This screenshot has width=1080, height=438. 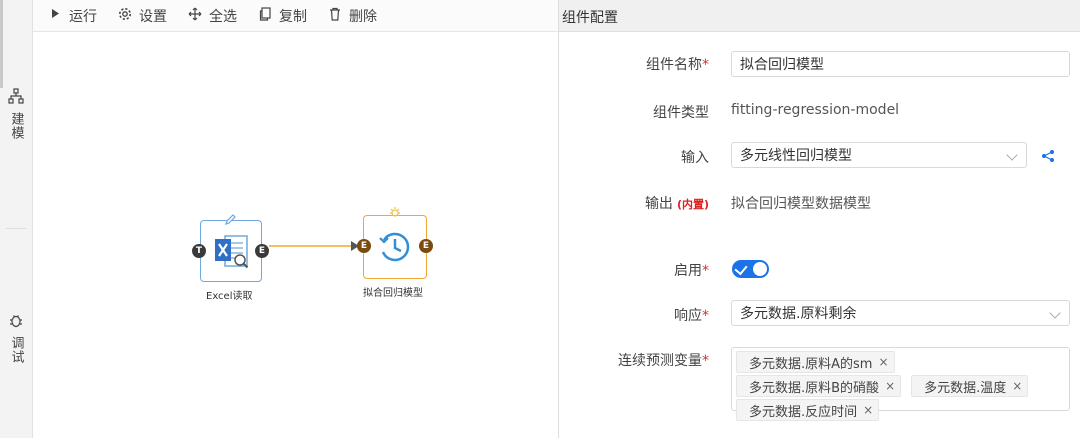 I want to click on builtin-badge: (内置), so click(x=692, y=204).